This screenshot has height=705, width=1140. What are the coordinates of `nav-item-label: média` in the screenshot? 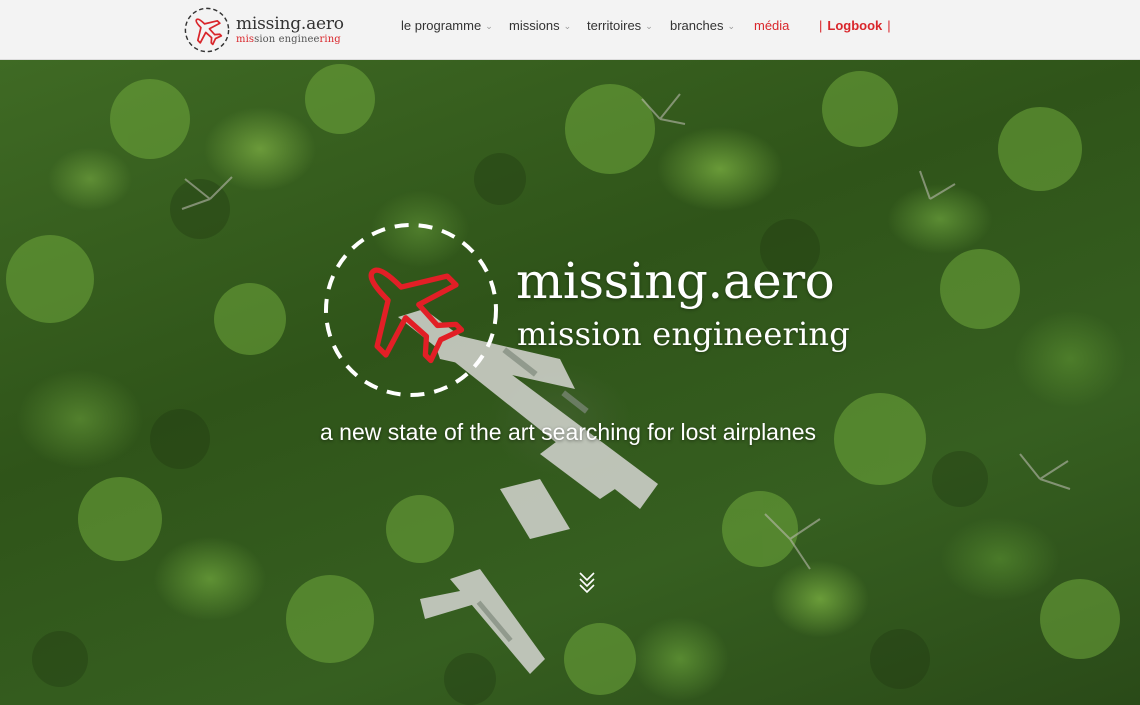 It's located at (772, 25).